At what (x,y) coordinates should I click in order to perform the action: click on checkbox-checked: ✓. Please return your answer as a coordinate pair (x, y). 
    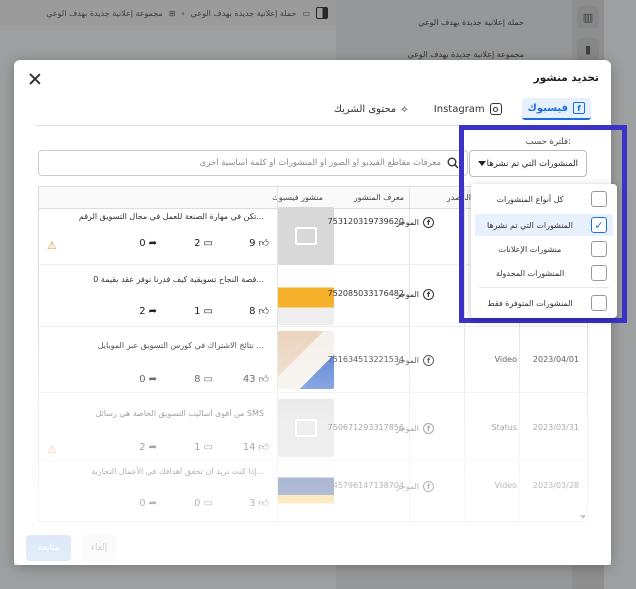
    Looking at the image, I should click on (599, 225).